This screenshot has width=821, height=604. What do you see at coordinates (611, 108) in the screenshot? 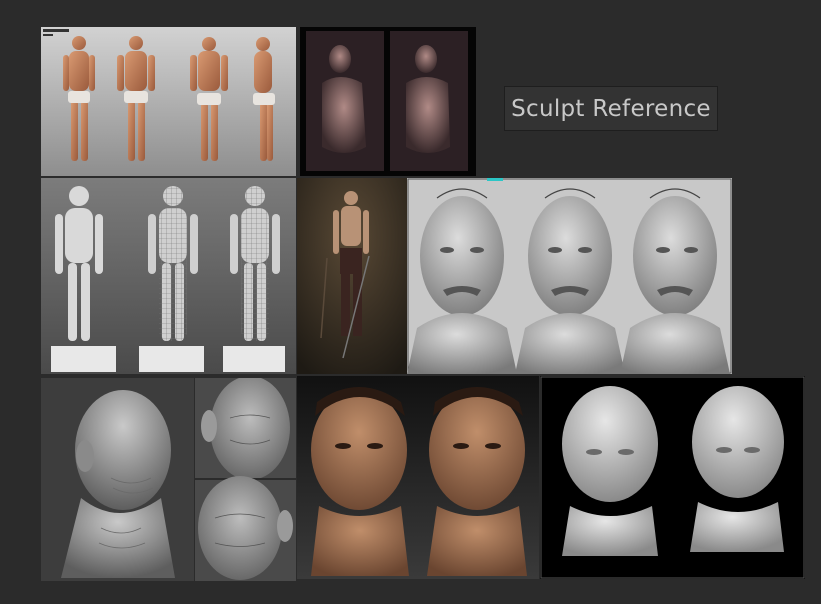
I see `board-title: Sculpt Reference` at bounding box center [611, 108].